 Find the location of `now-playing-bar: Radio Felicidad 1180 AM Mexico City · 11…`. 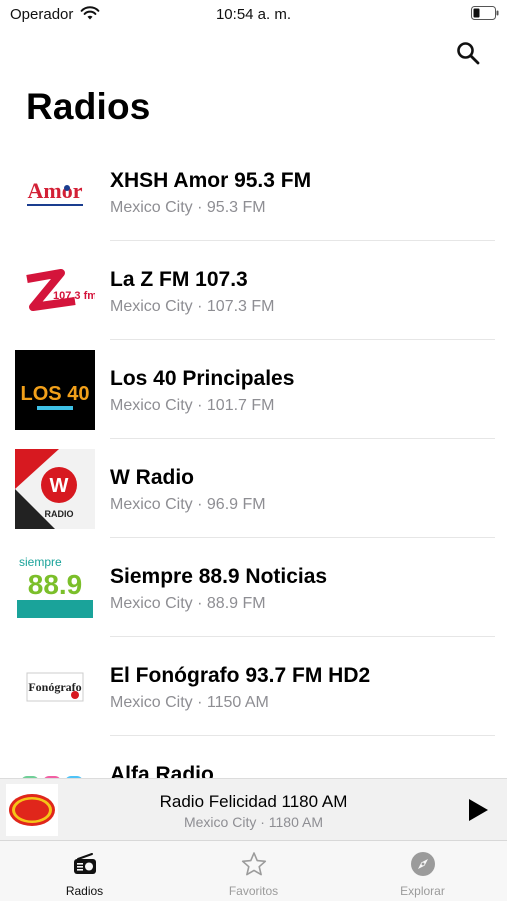

now-playing-bar: Radio Felicidad 1180 AM Mexico City · 11… is located at coordinates (253, 809).